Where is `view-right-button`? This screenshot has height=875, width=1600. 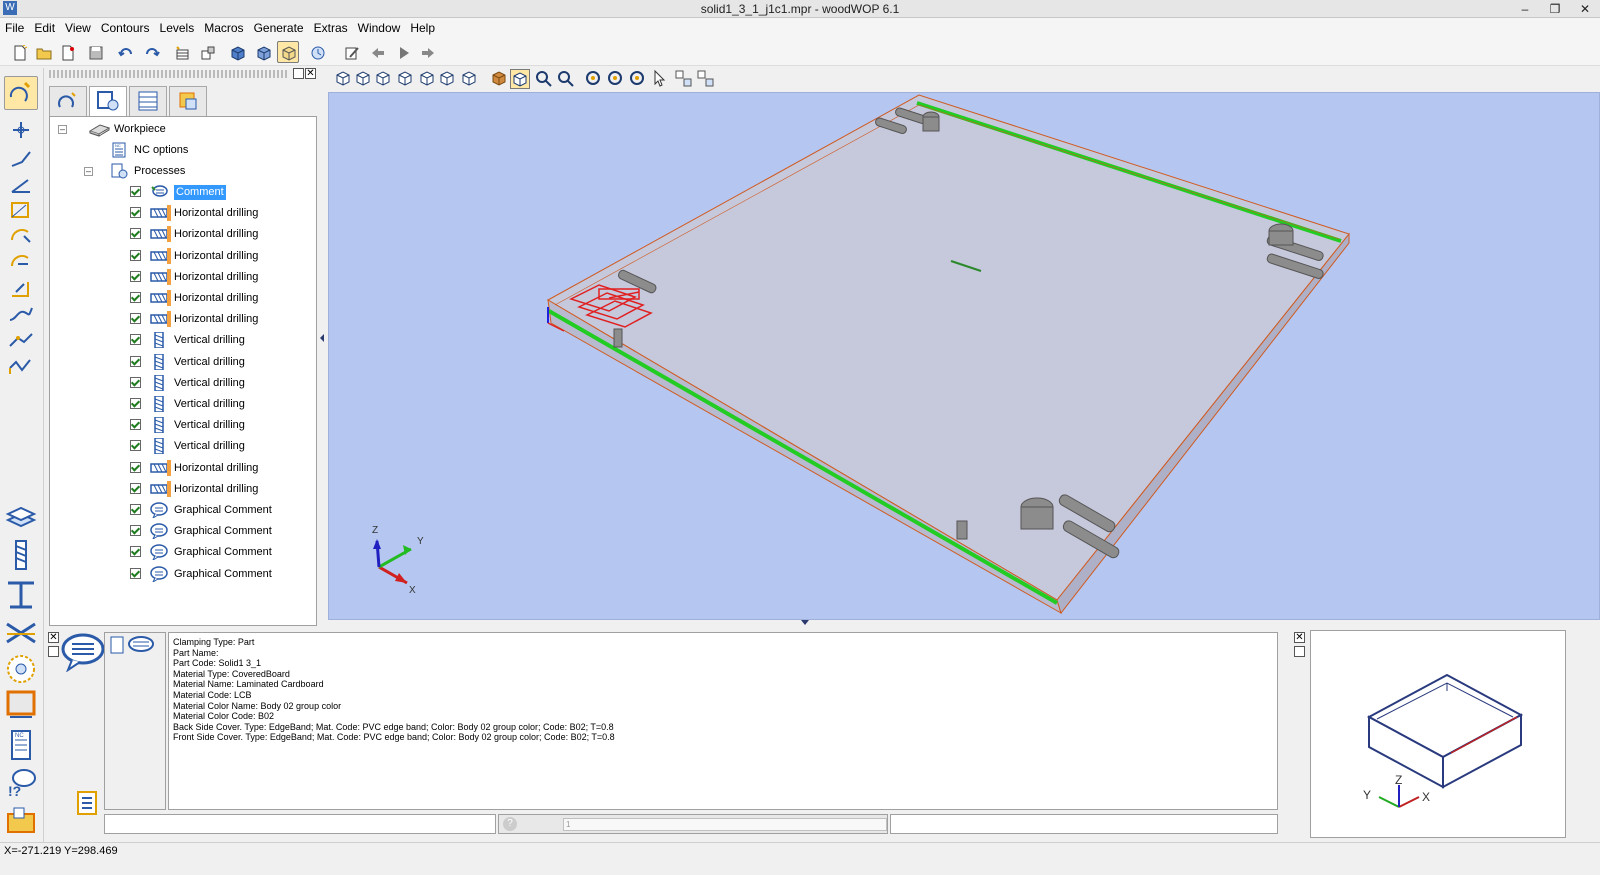
view-right-button is located at coordinates (384, 79).